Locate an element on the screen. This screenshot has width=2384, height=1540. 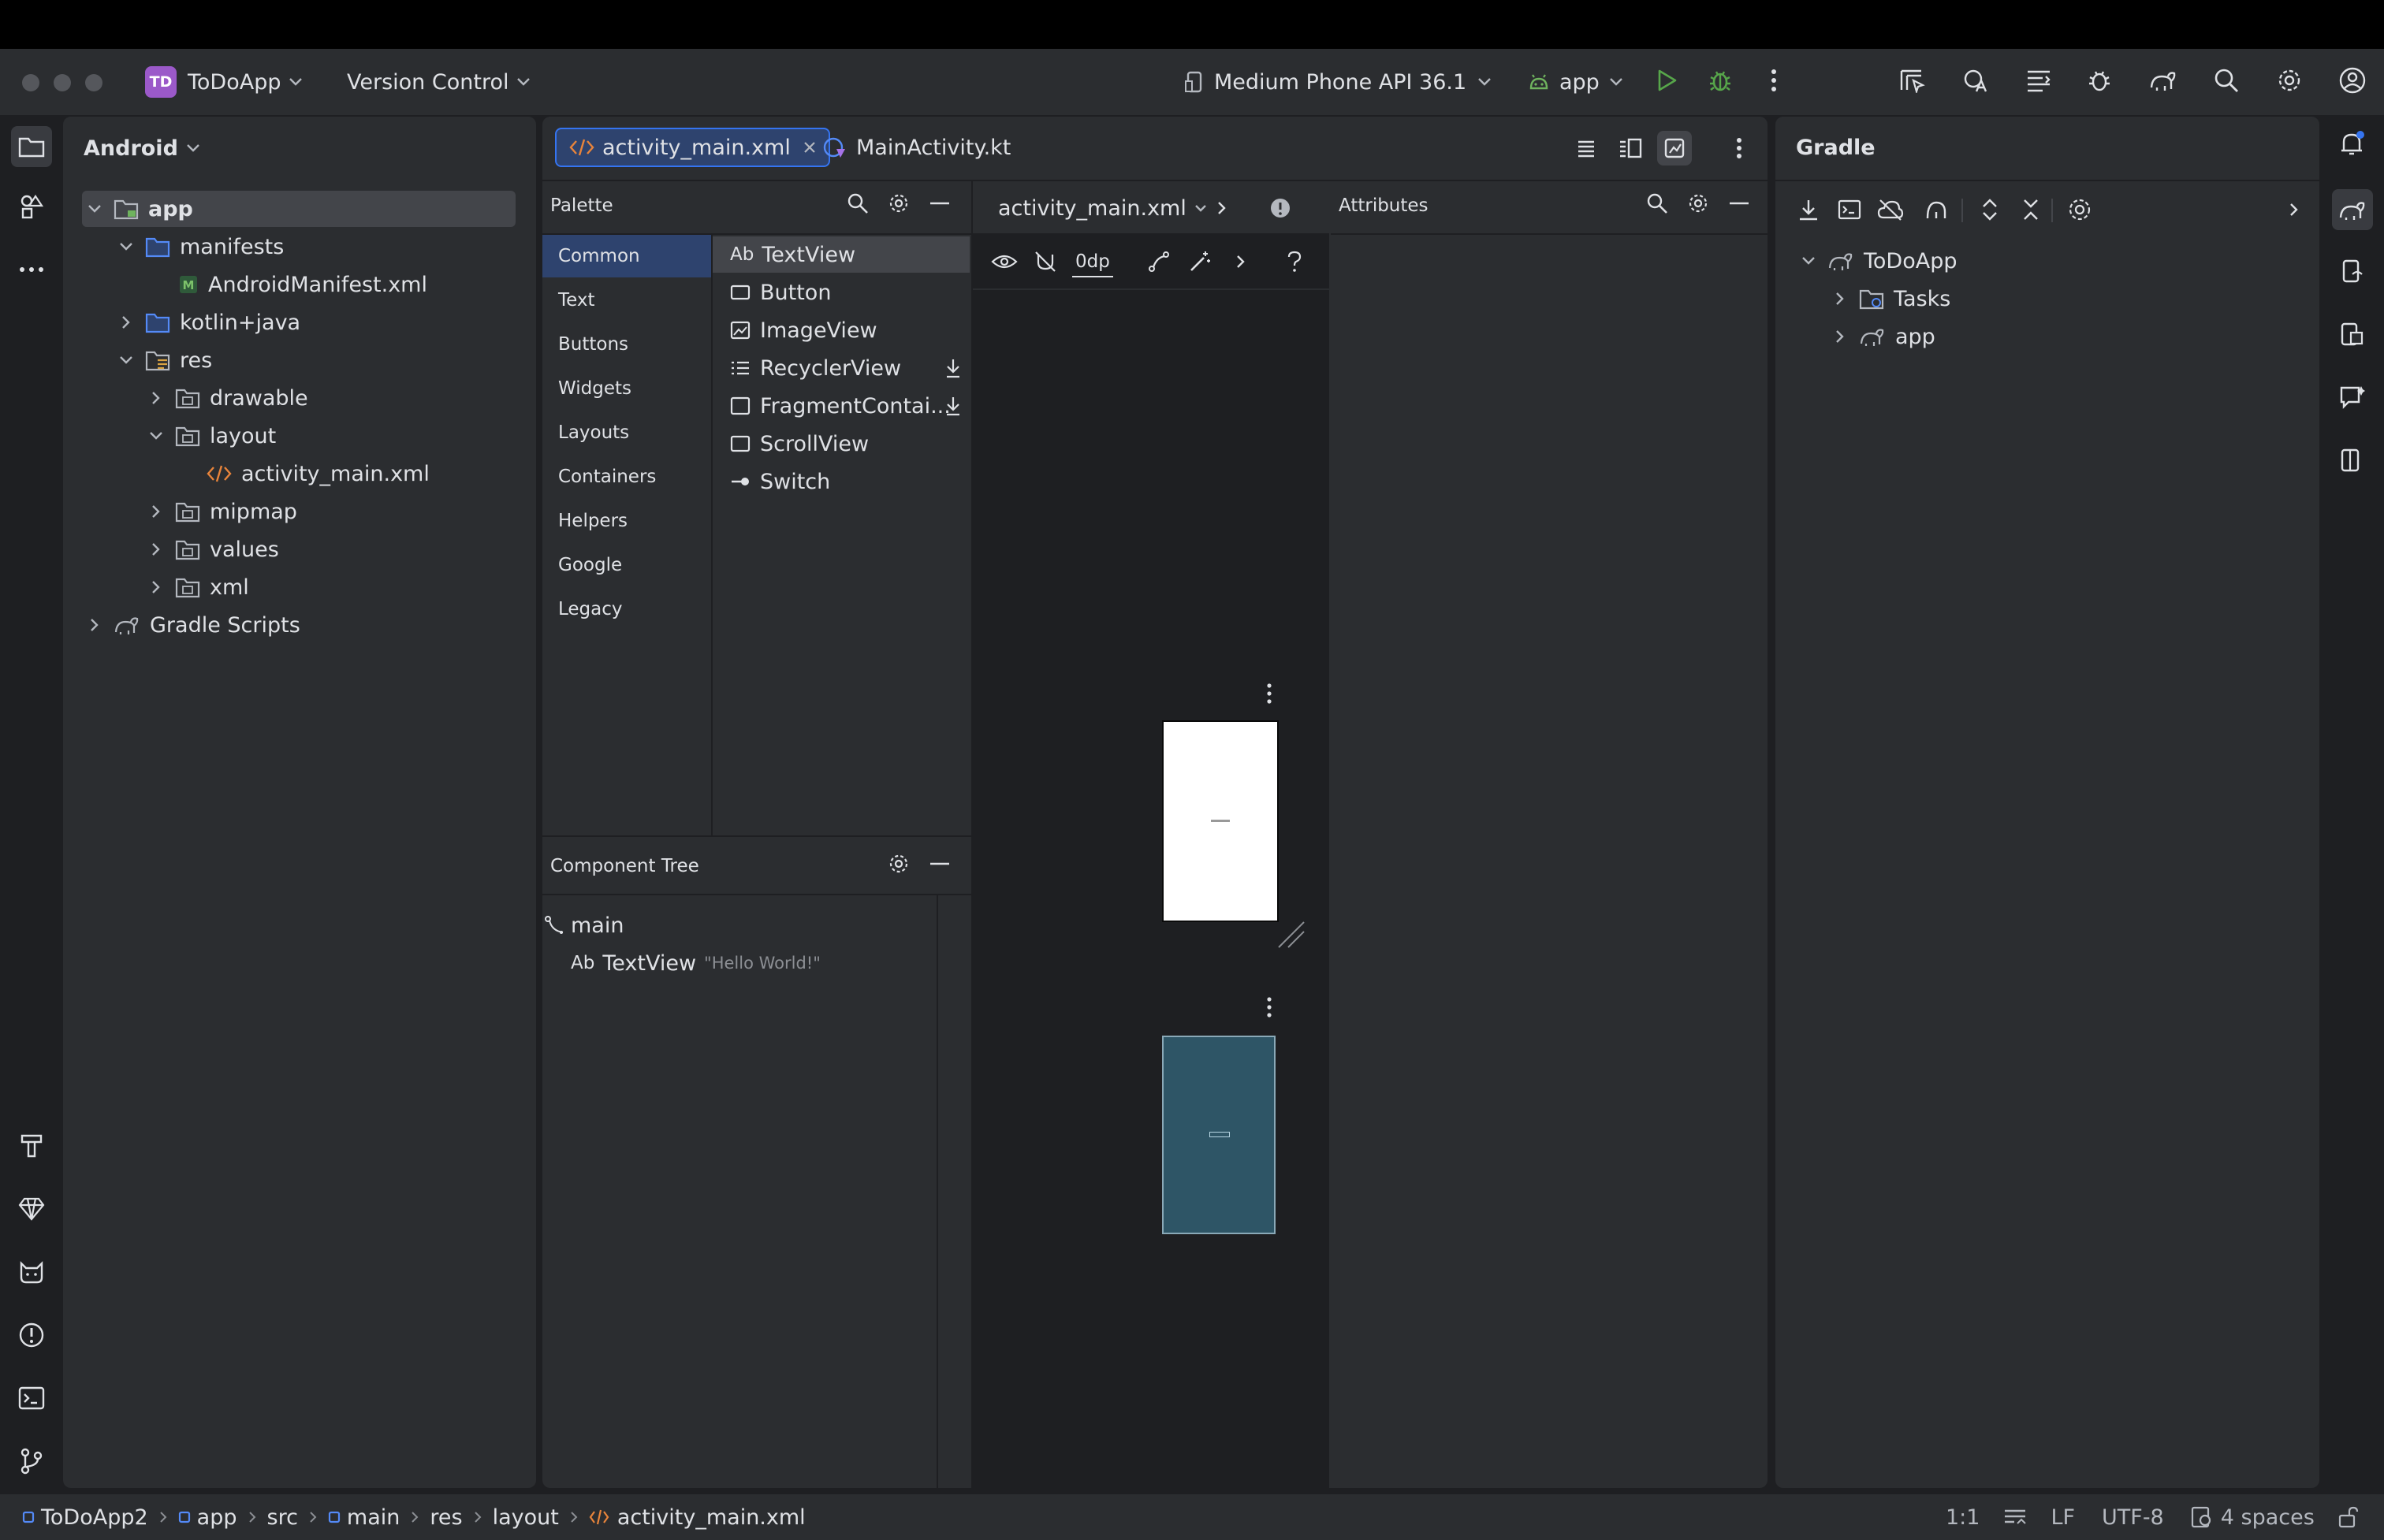
project-tool-button is located at coordinates (32, 146).